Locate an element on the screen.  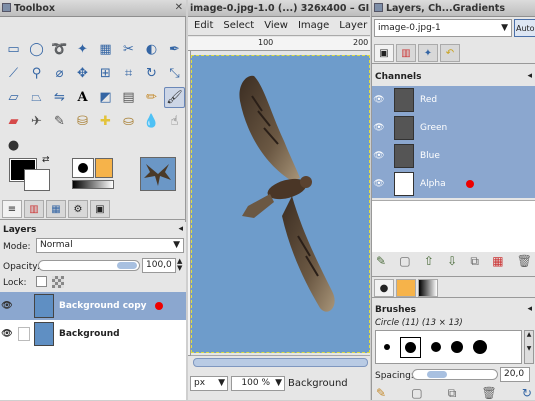
tab-gradients is located at coordinates (428, 288).